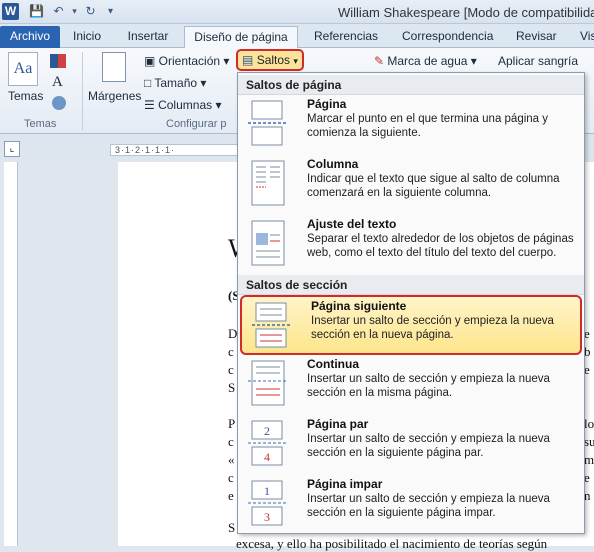  Describe the element at coordinates (352, 224) in the screenshot. I see `menu-item-title: Ajuste del texto` at that location.